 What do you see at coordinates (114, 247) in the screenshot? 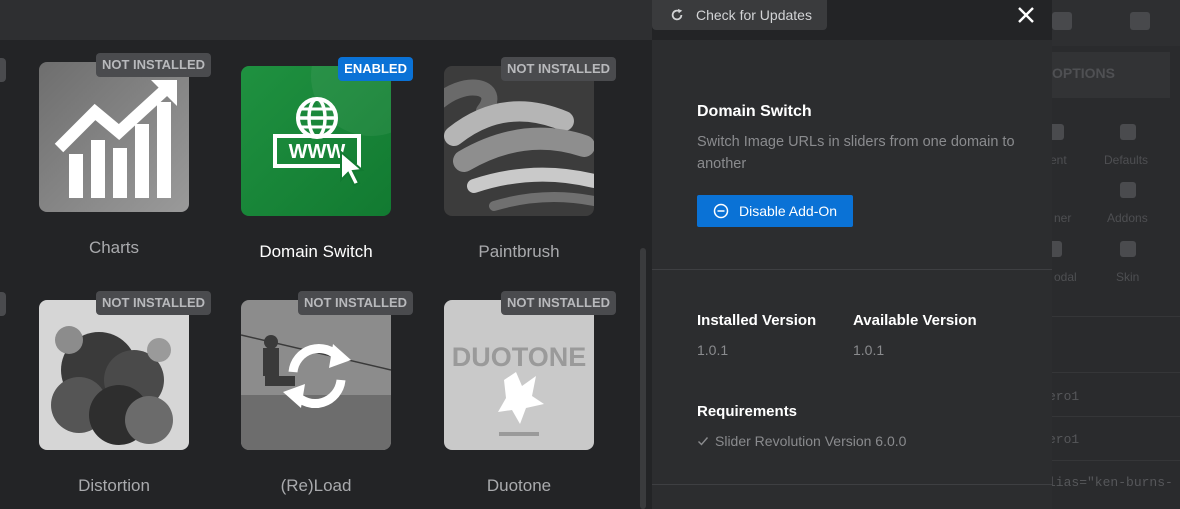
I see `addon-name: Charts` at bounding box center [114, 247].